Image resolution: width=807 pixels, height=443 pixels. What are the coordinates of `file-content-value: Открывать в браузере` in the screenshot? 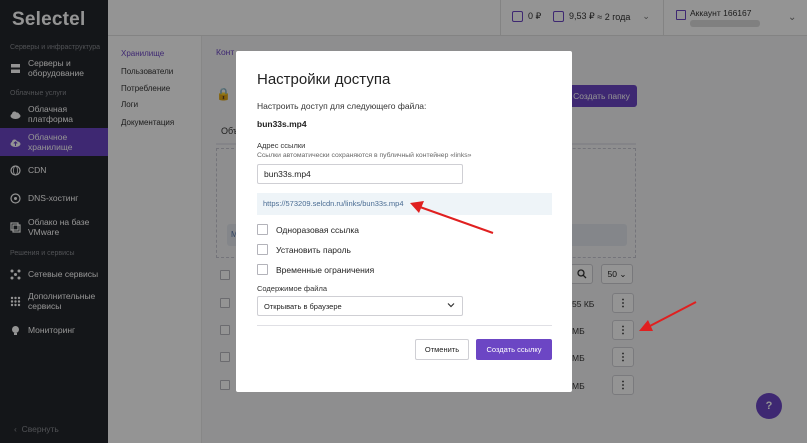 It's located at (303, 306).